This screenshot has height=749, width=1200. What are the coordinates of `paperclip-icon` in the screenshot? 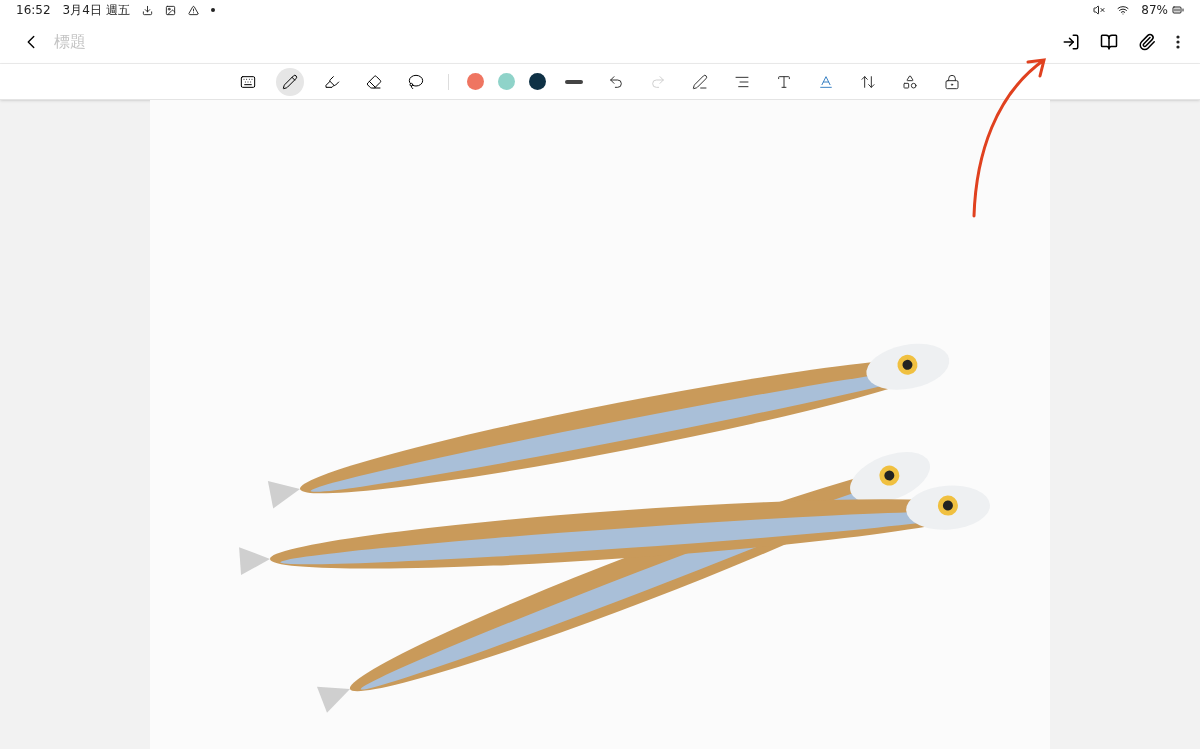 It's located at (1147, 41).